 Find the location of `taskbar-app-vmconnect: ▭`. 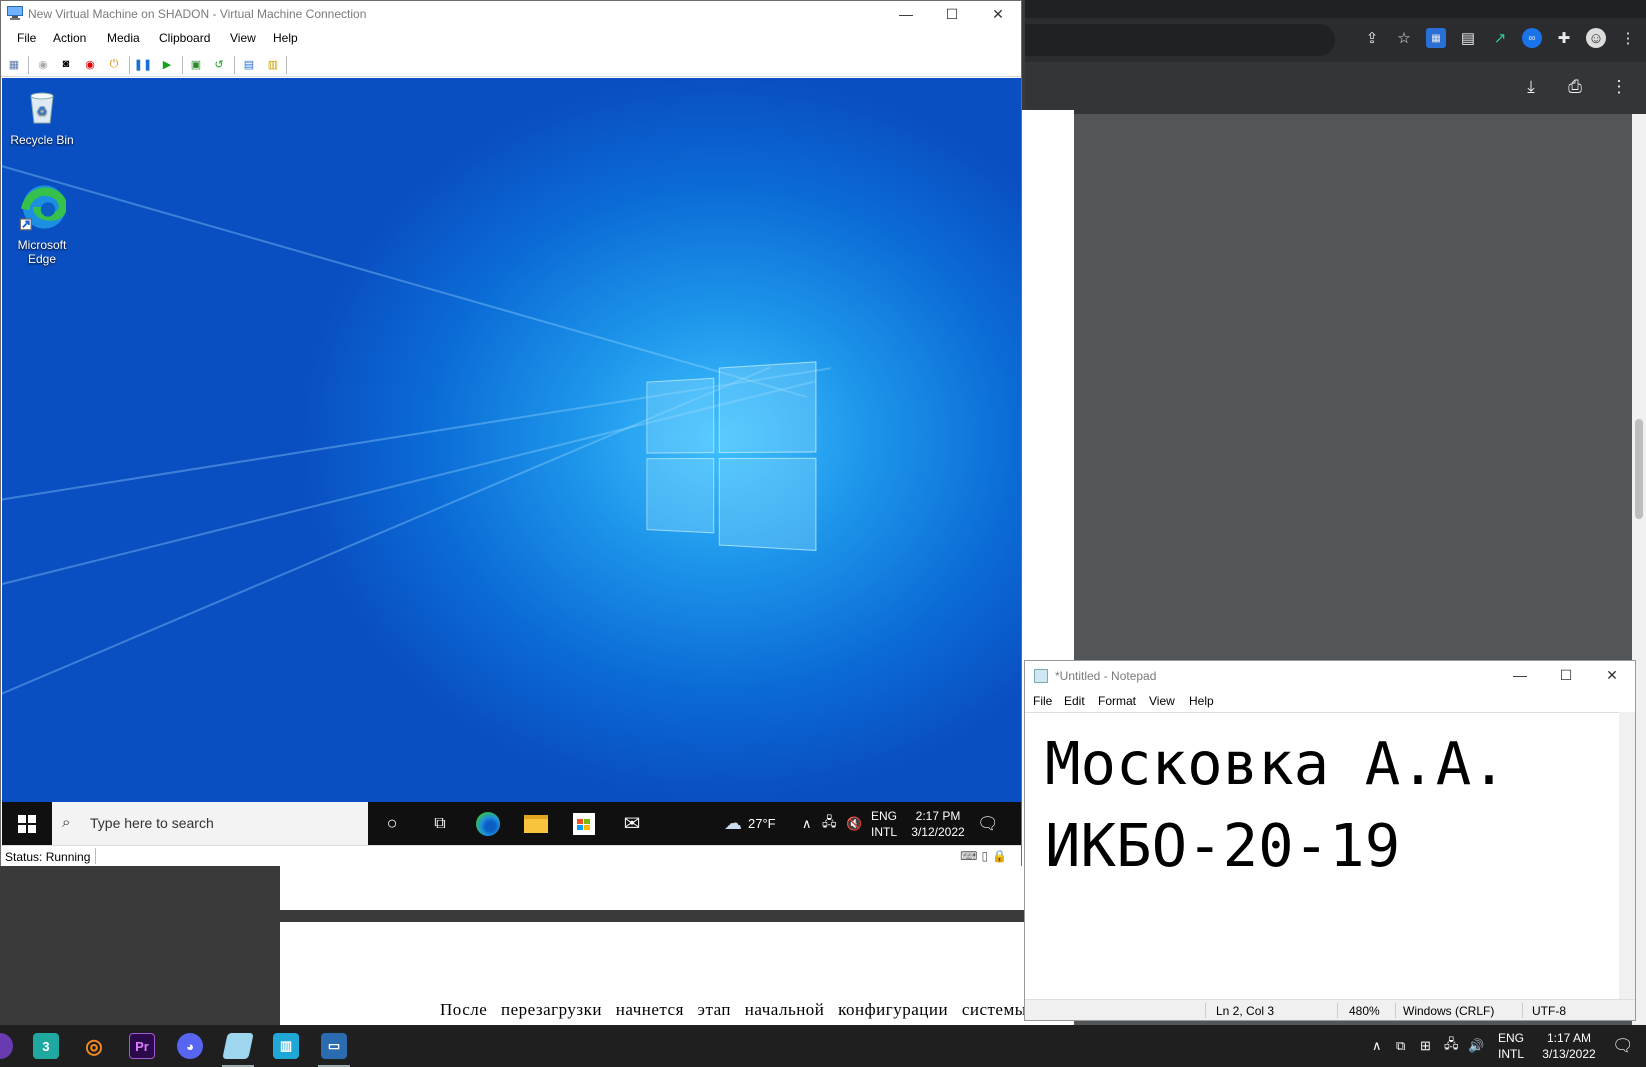

taskbar-app-vmconnect: ▭ is located at coordinates (334, 1046).